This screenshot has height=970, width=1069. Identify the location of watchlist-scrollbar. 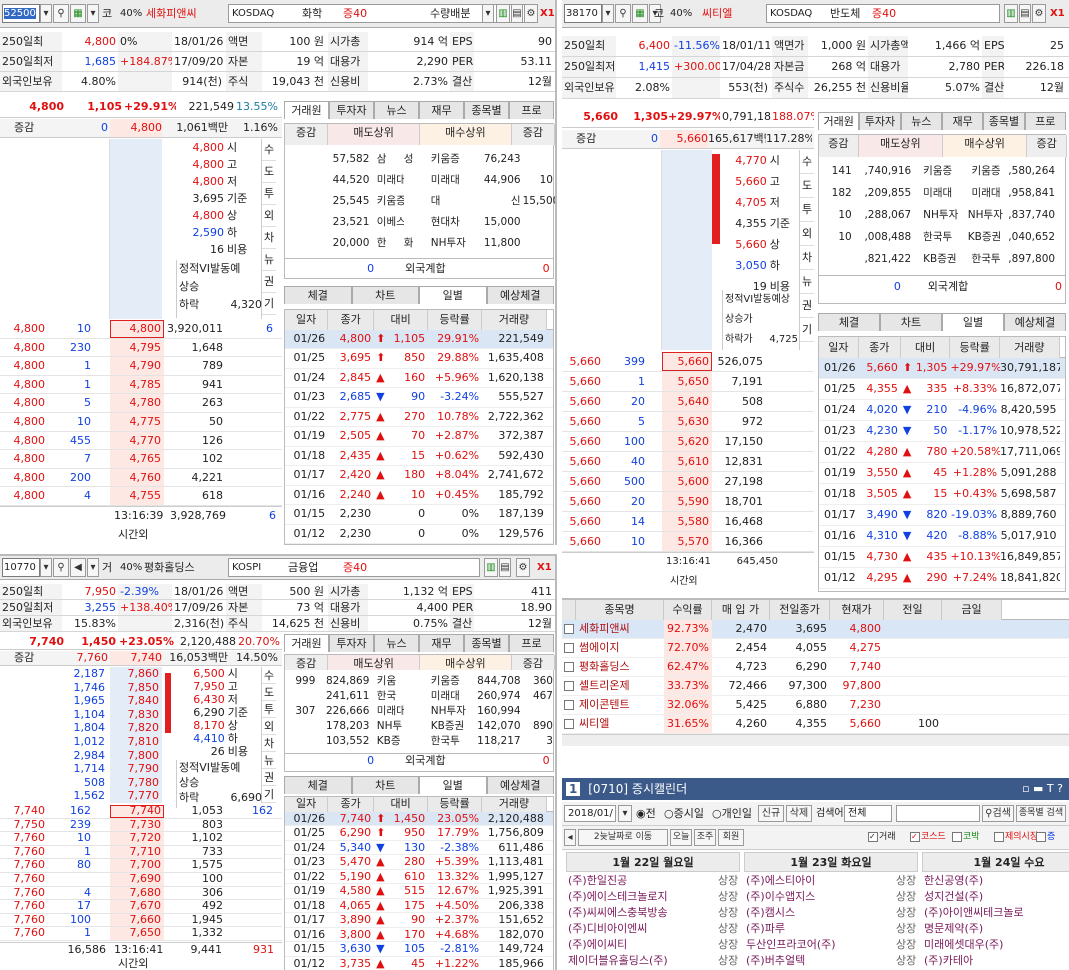
(815, 740).